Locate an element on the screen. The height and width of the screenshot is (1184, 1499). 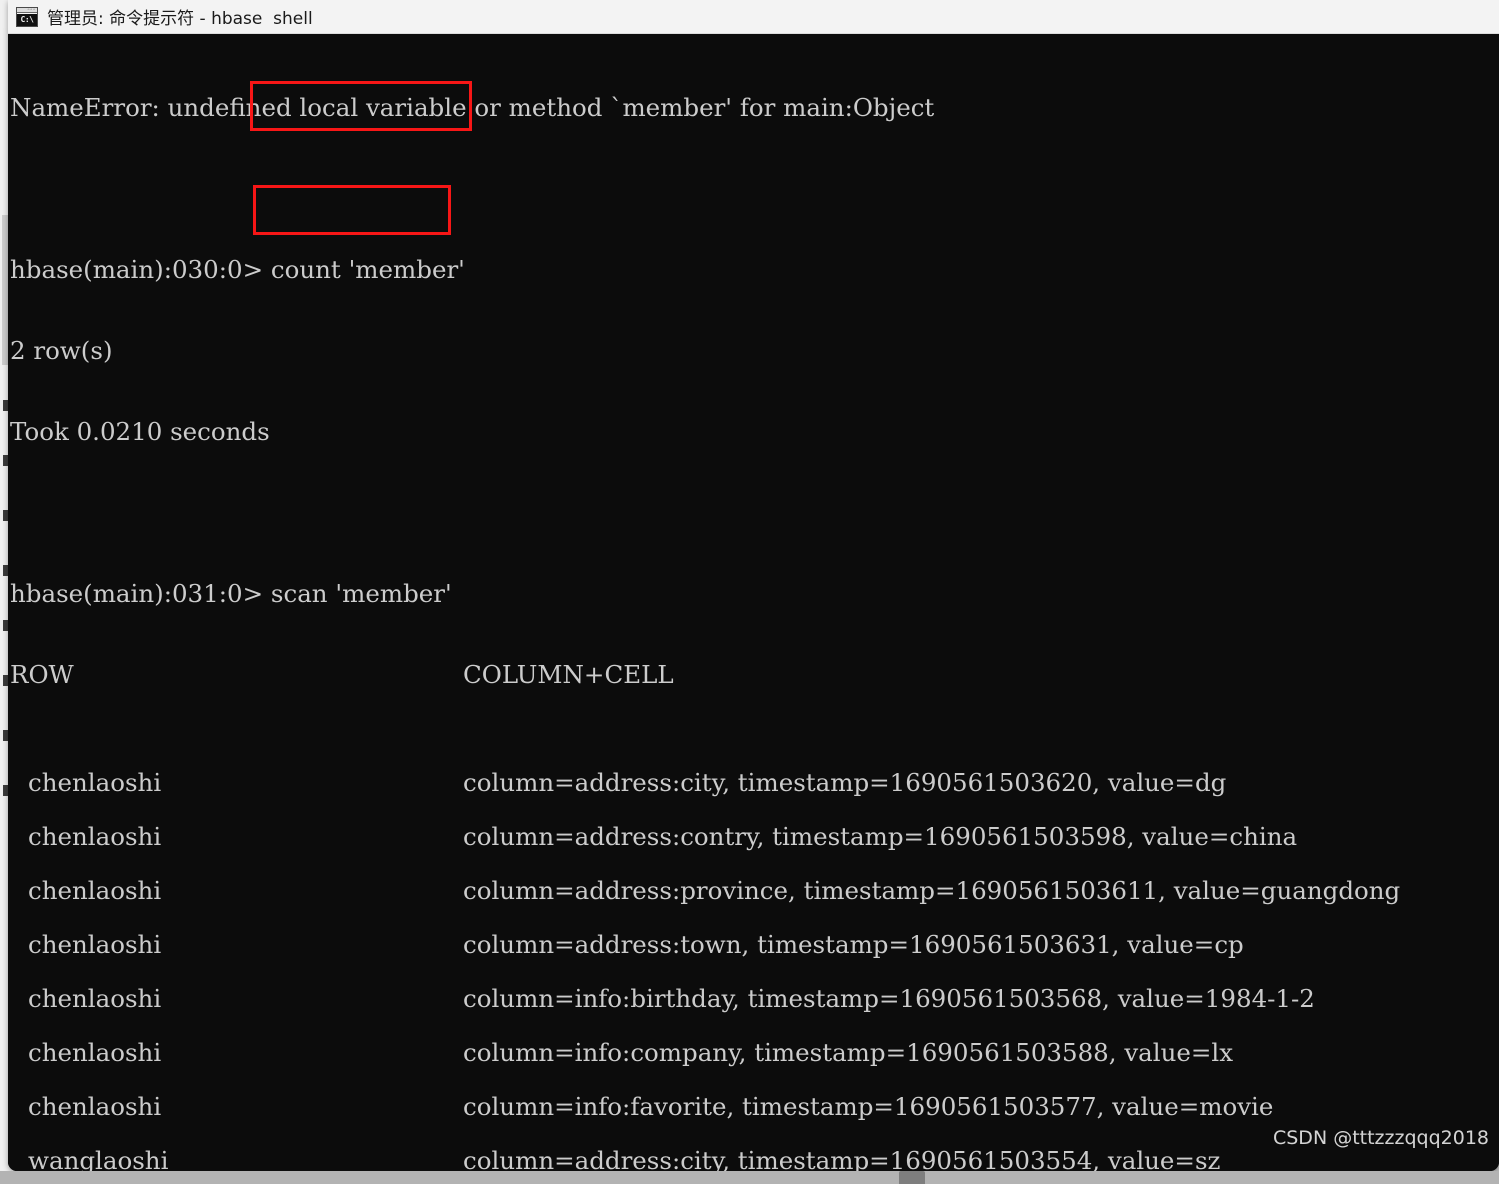
header-cell-label: COLUMN+CELL is located at coordinates (568, 674).